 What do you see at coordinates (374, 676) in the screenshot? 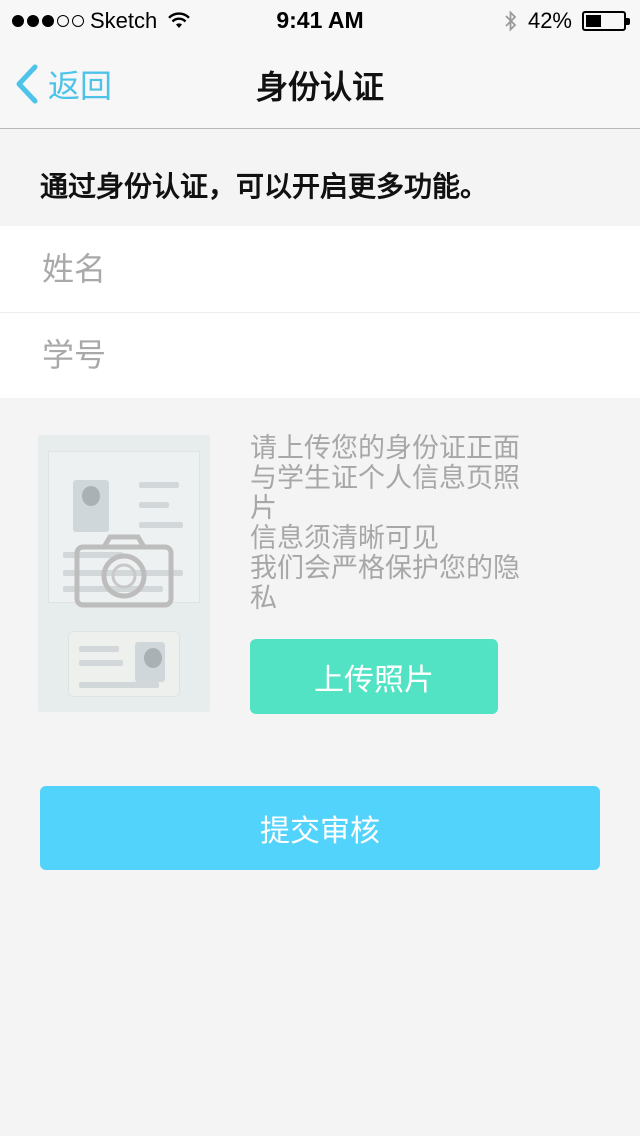
I see `upload-photo-button: 上传照片` at bounding box center [374, 676].